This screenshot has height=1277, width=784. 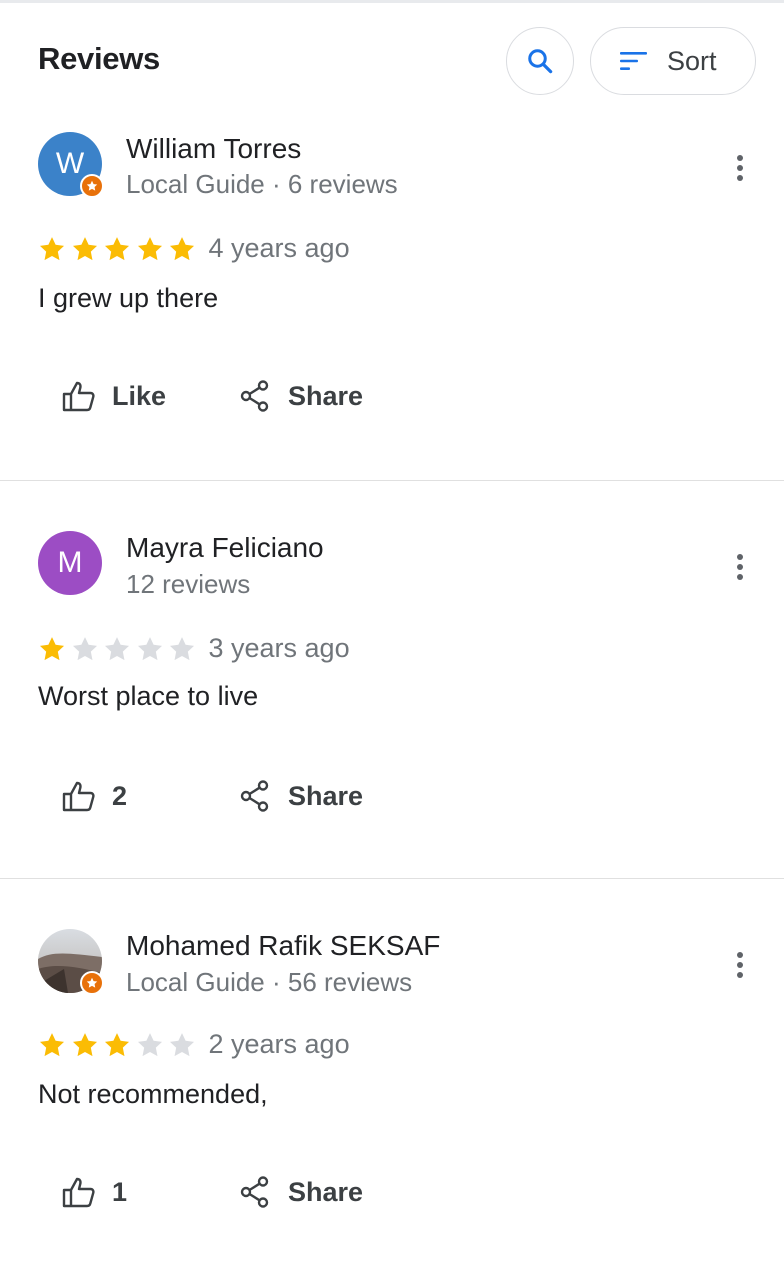 I want to click on review-time: 4 years ago, so click(x=279, y=248).